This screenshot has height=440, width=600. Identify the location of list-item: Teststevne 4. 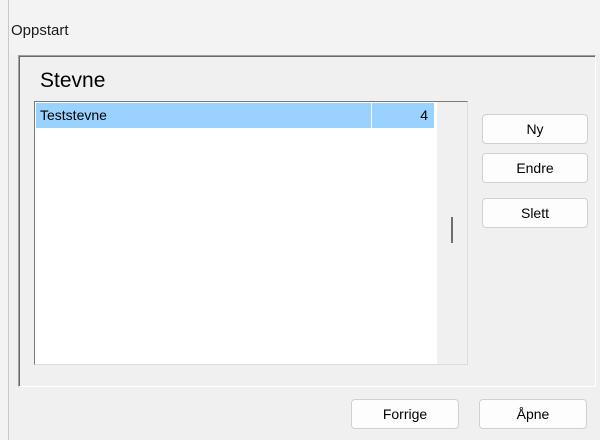
(235, 115).